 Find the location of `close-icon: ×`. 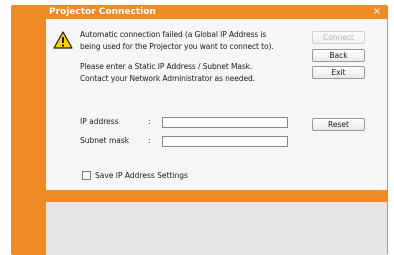

close-icon: × is located at coordinates (377, 11).